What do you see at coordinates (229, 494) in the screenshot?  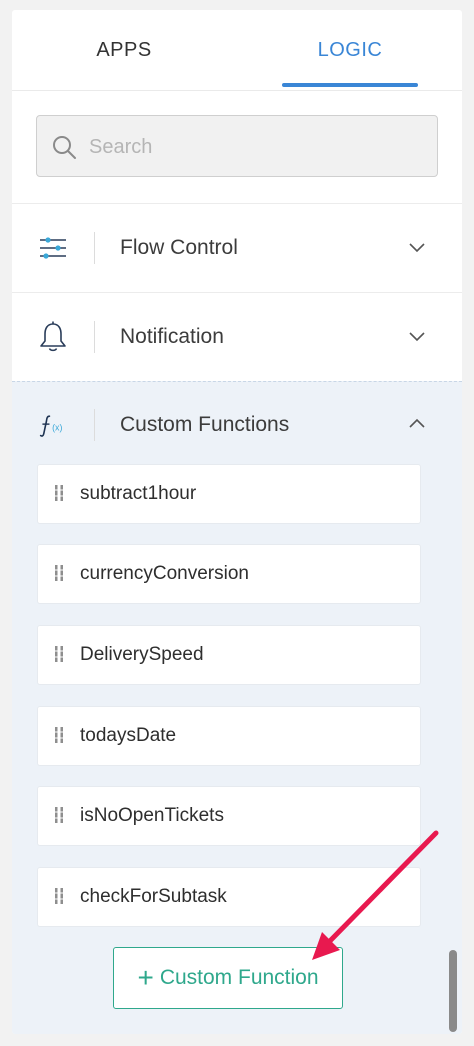 I see `function-item: subtract1hour` at bounding box center [229, 494].